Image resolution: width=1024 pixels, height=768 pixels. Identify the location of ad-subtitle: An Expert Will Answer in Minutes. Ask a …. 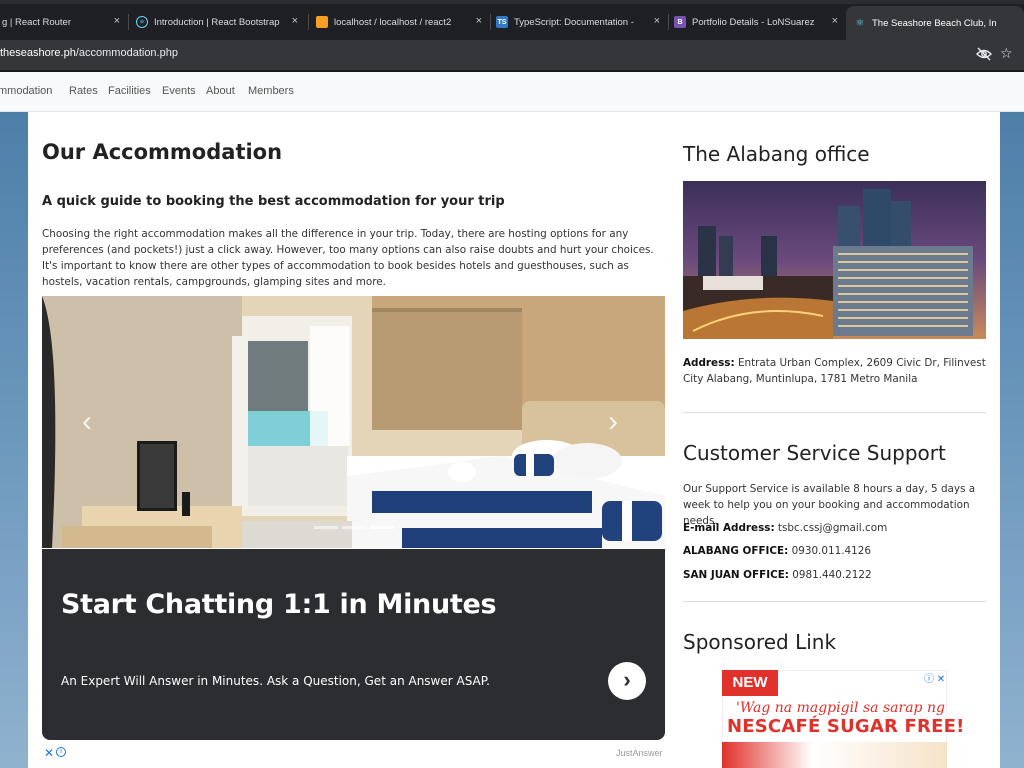
(275, 681).